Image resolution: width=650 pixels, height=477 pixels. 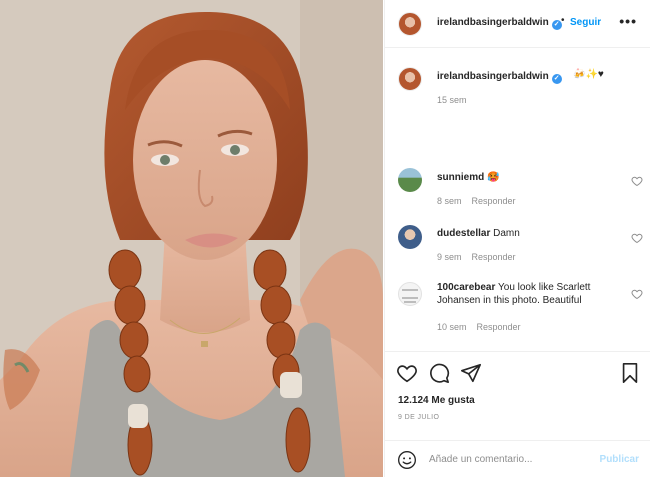 What do you see at coordinates (449, 257) in the screenshot?
I see `comment-time: 9 sem` at bounding box center [449, 257].